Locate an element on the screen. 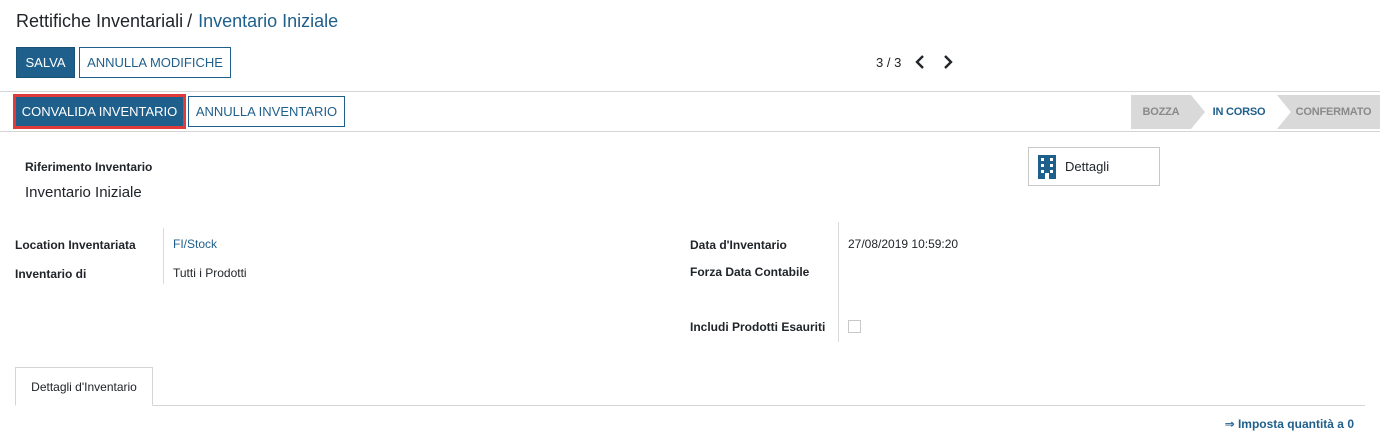 This screenshot has height=441, width=1380. stage-tracker: BOZZA IN CORSO CONFERMATO is located at coordinates (1255, 112).